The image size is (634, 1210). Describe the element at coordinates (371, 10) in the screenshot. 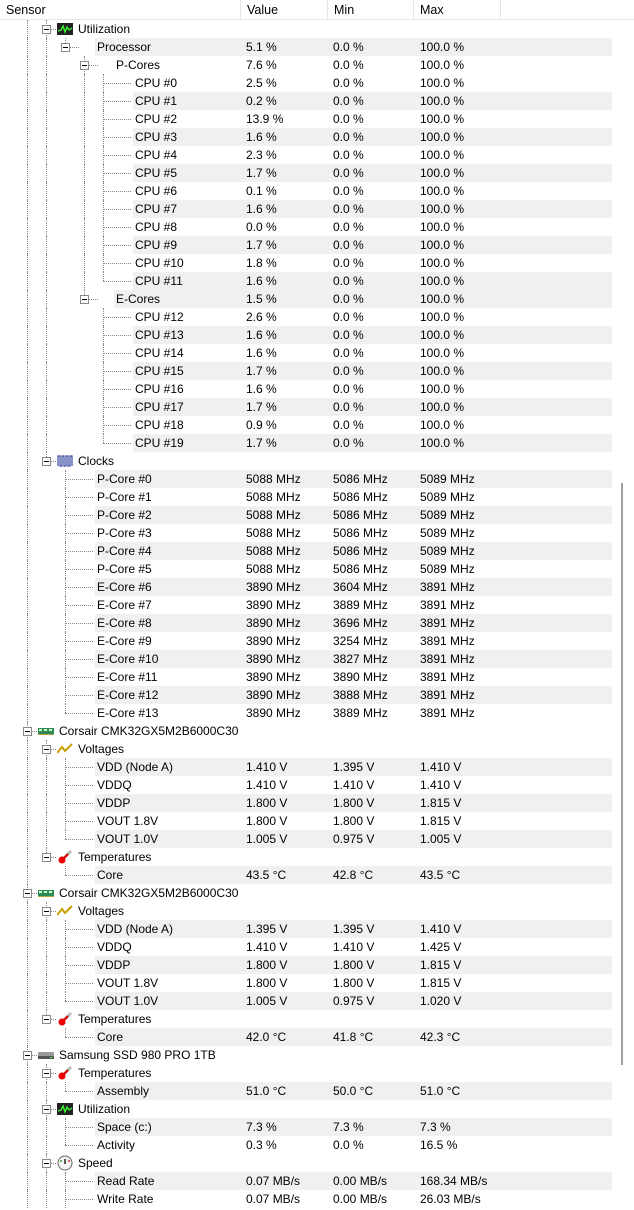

I see `column-min: Min` at that location.